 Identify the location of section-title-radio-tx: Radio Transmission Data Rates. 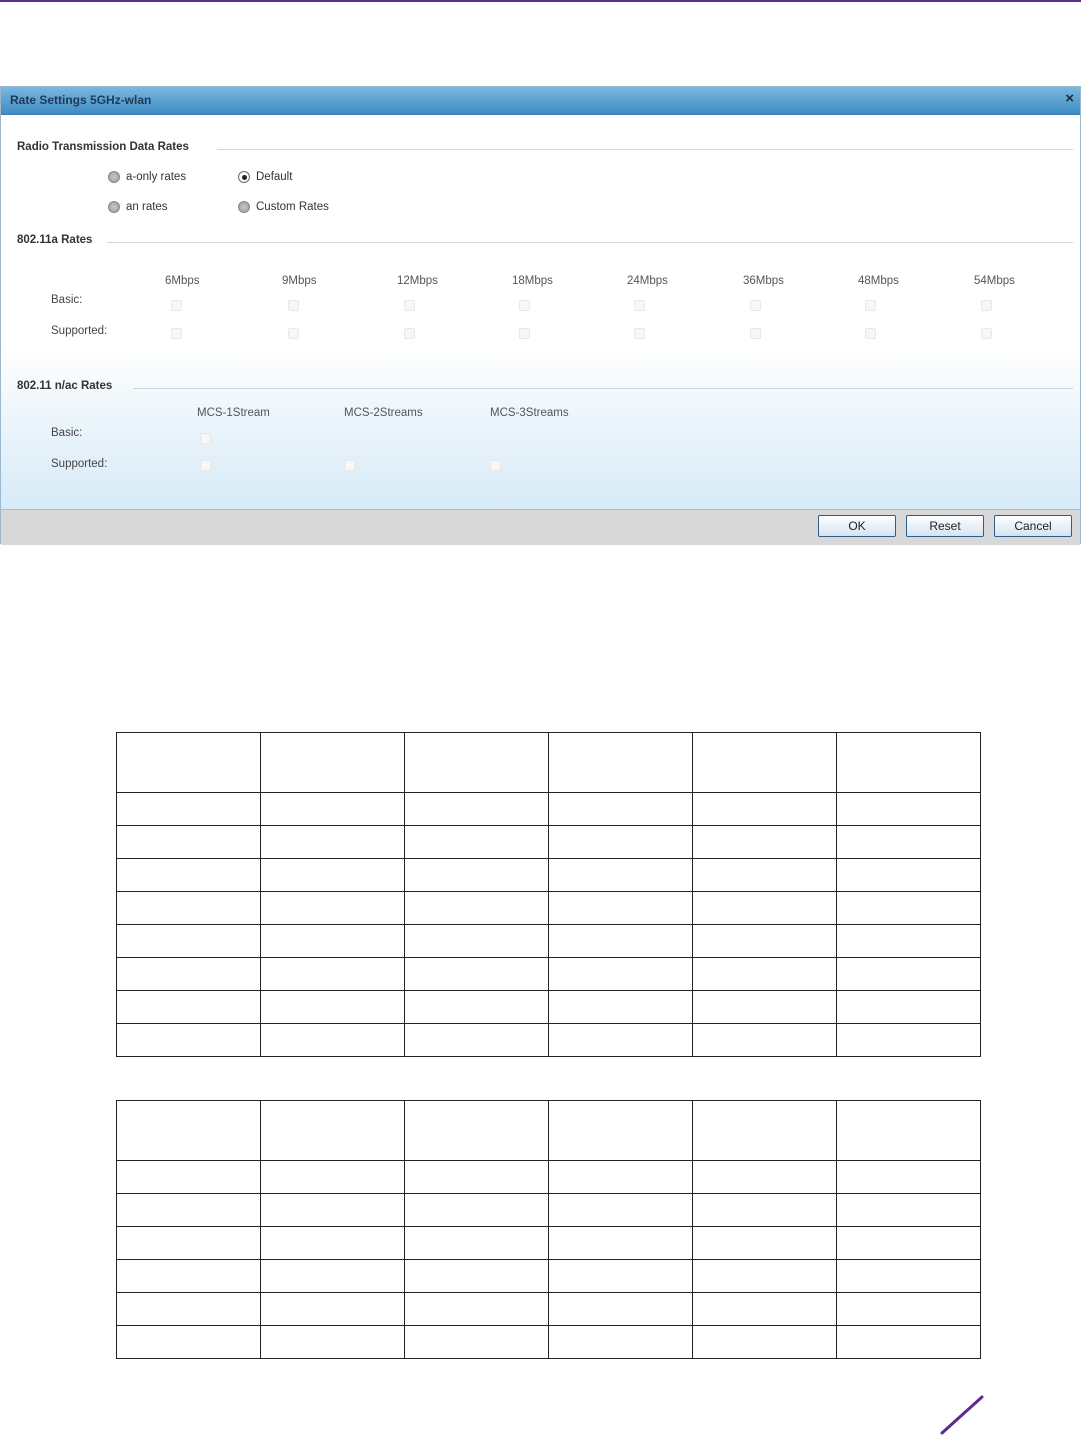
(103, 147).